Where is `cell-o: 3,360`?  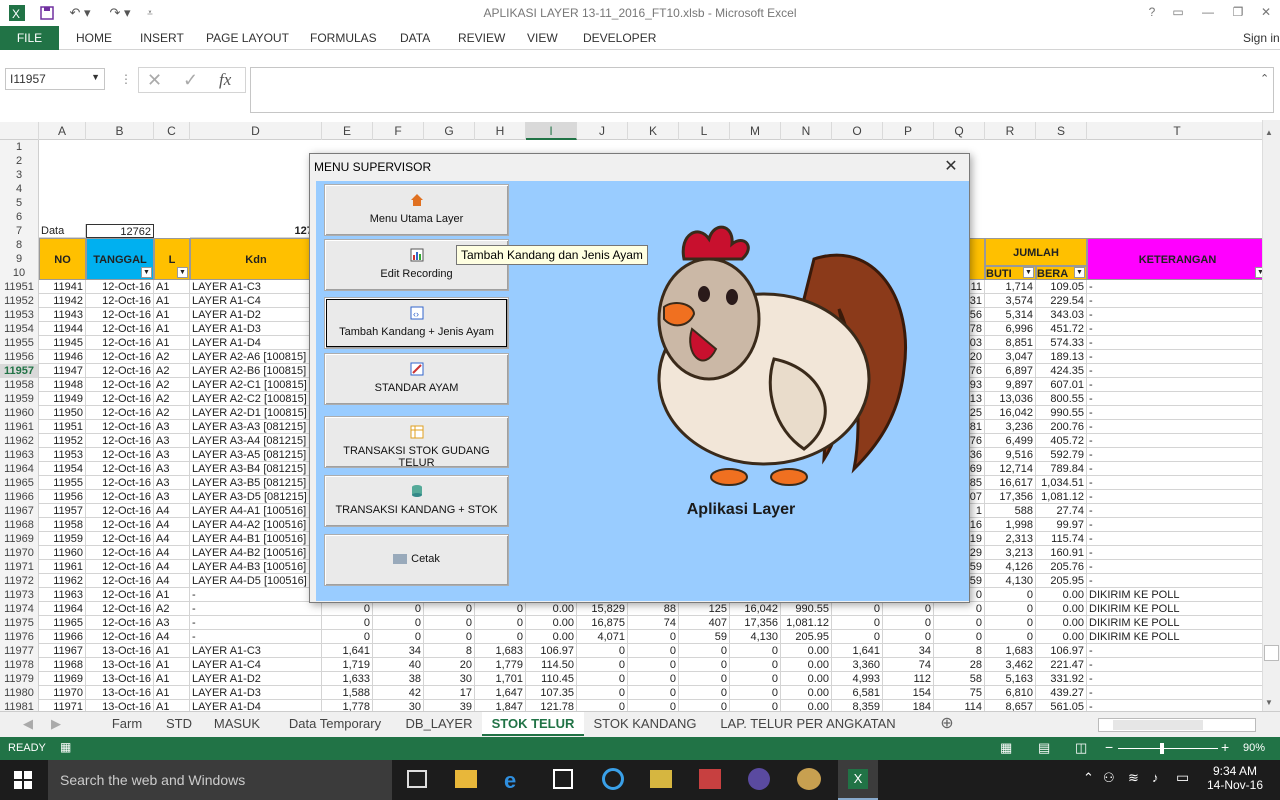
cell-o: 3,360 is located at coordinates (857, 665).